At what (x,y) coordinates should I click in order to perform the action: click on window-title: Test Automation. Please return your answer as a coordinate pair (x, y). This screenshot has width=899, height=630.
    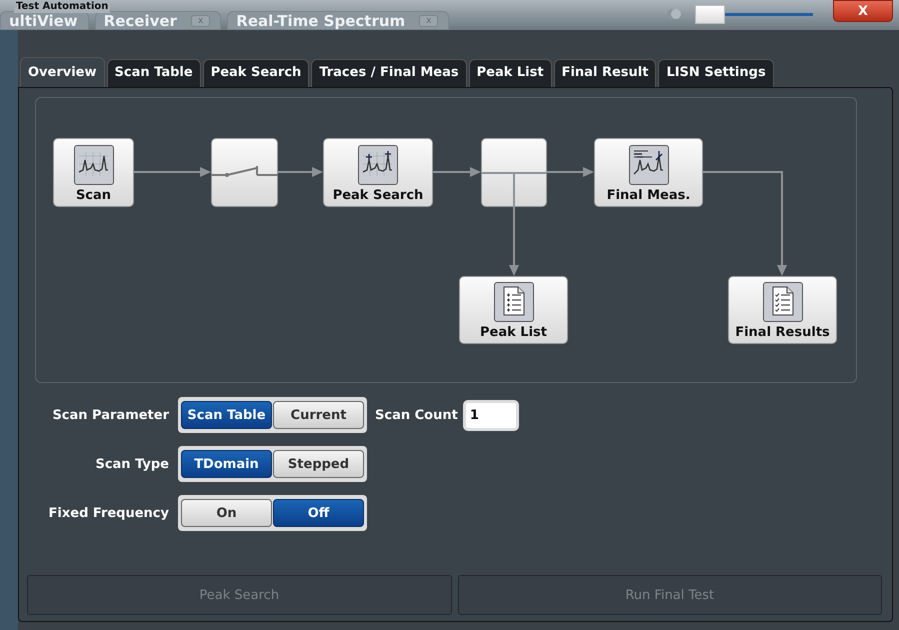
    Looking at the image, I should click on (62, 7).